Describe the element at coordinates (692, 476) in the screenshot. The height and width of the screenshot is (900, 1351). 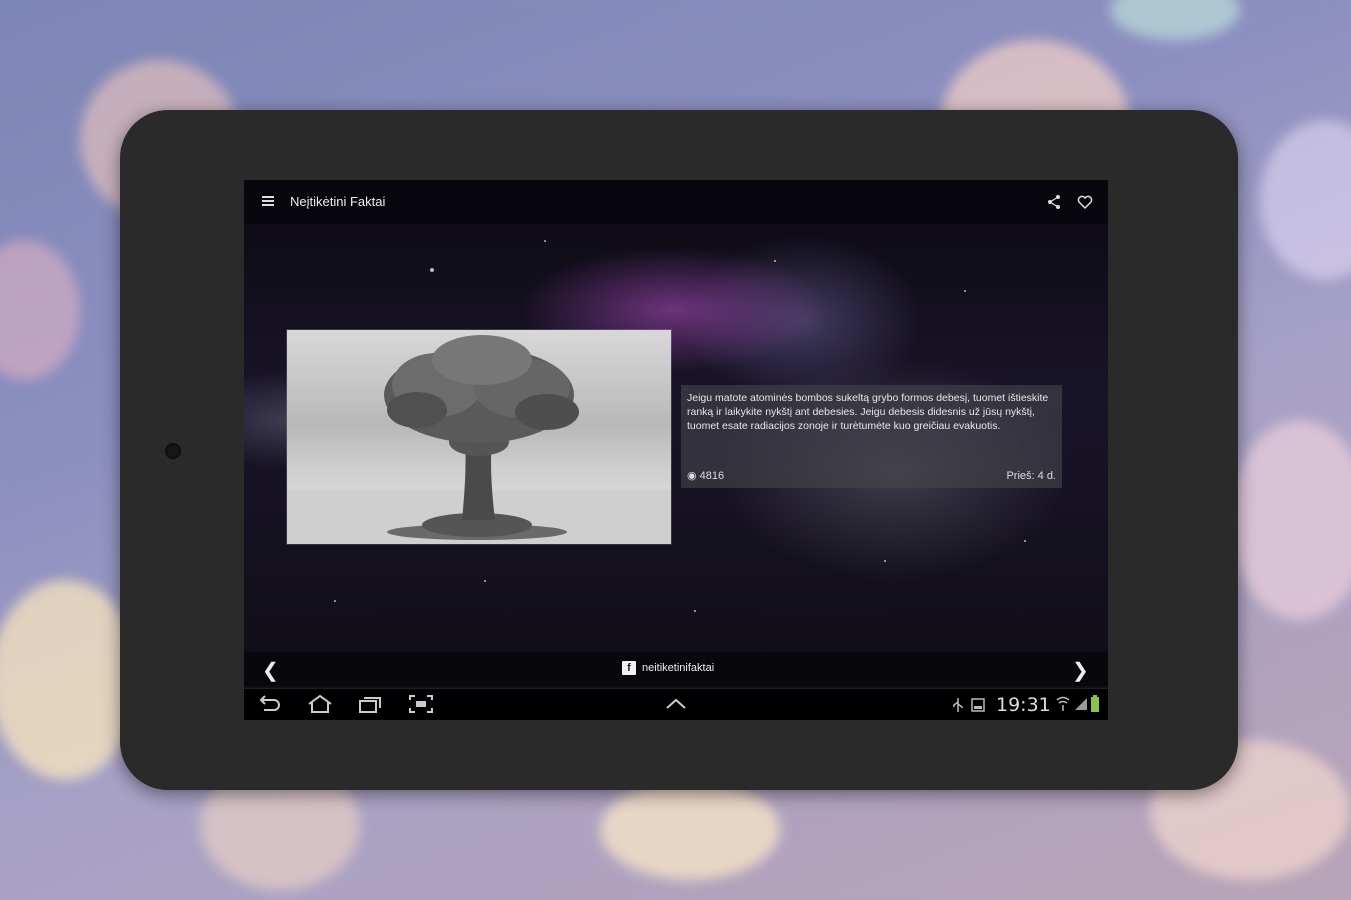
I see `eye-icon: ◉` at that location.